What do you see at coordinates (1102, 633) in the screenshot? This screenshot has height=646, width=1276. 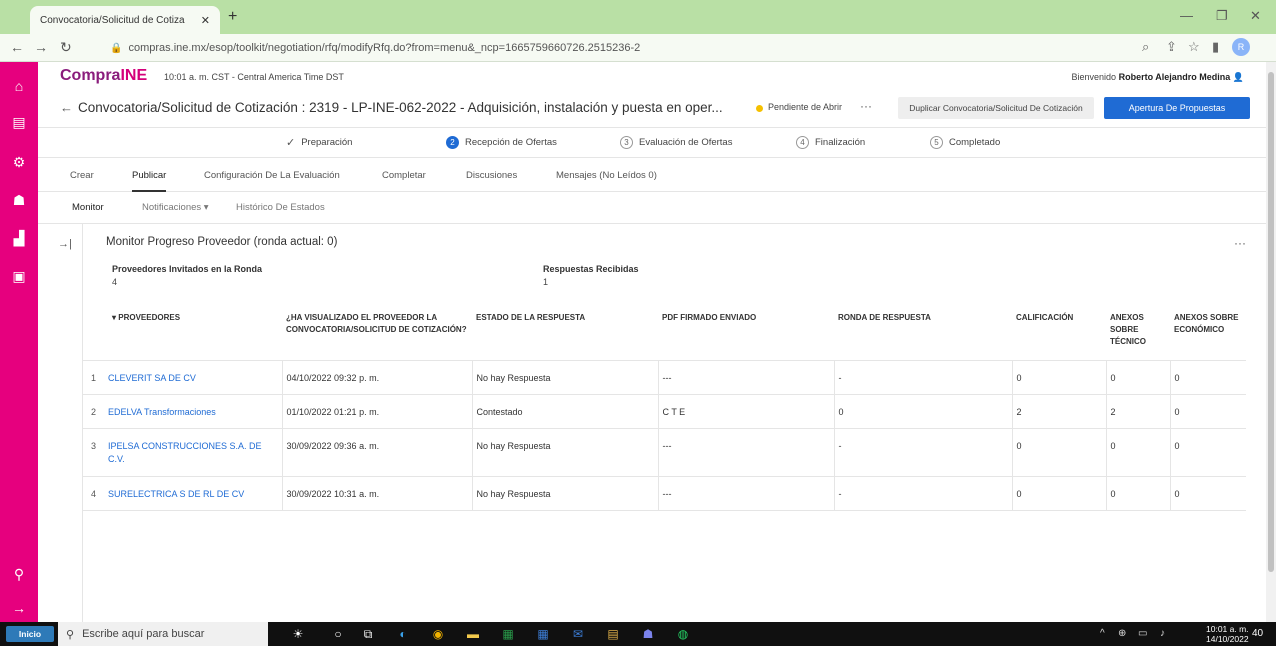 I see `tray-chevron-icon: ^` at bounding box center [1102, 633].